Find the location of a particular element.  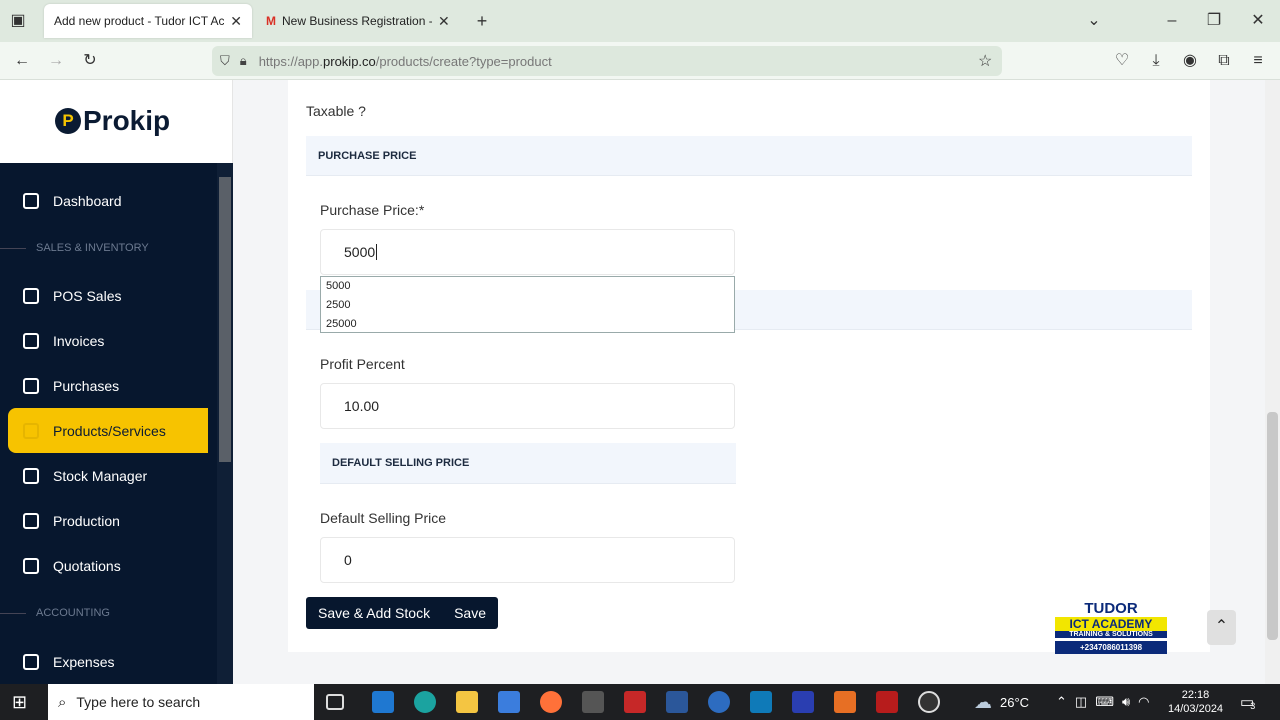

section-label: SALES & INVENTORY is located at coordinates (92, 248).